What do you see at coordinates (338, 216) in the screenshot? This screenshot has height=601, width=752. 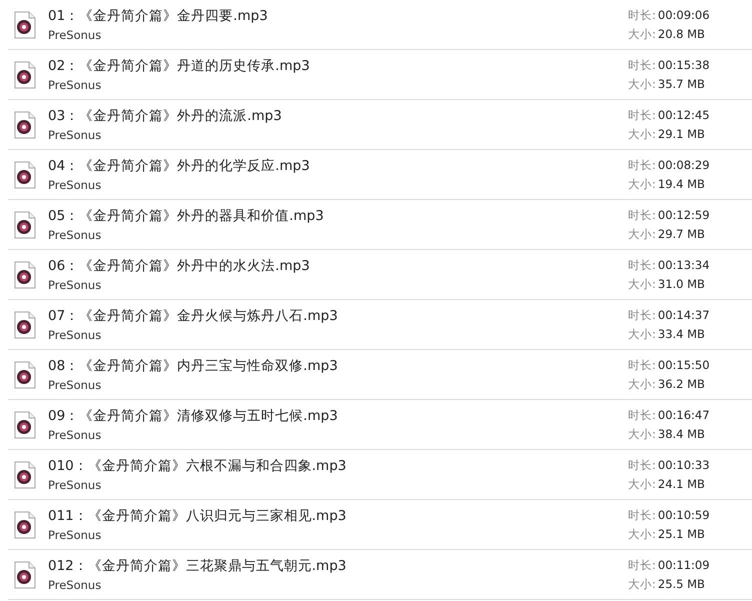 I see `file-name: 05：《金丹简介篇》外丹的器具和价值.mp3` at bounding box center [338, 216].